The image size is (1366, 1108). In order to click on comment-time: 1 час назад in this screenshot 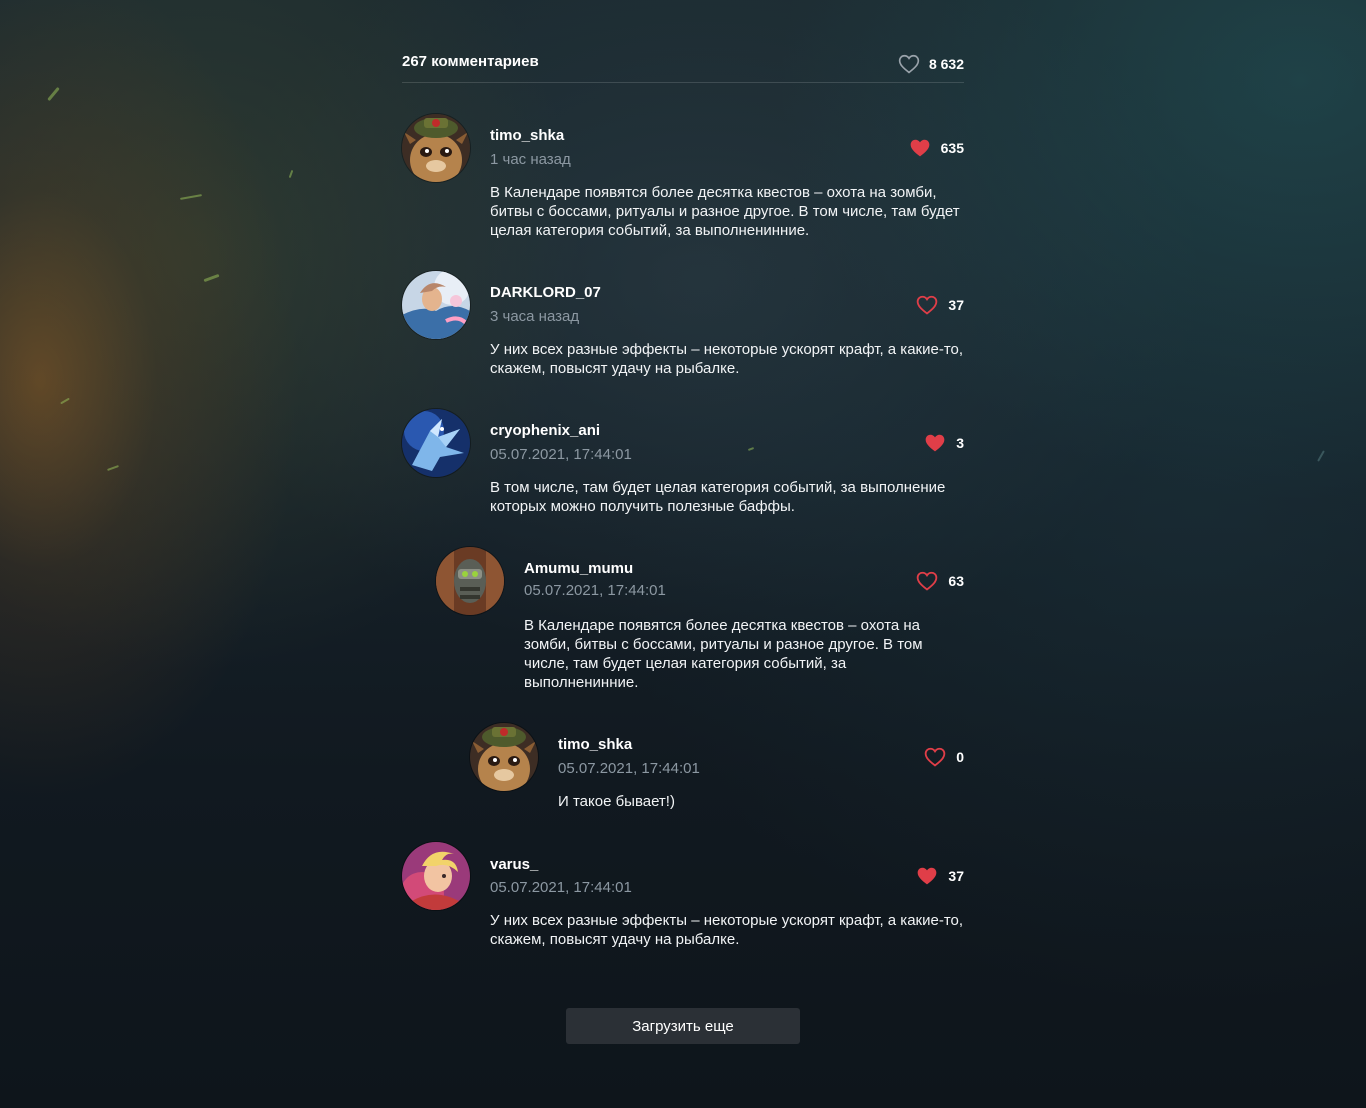, I will do `click(530, 159)`.